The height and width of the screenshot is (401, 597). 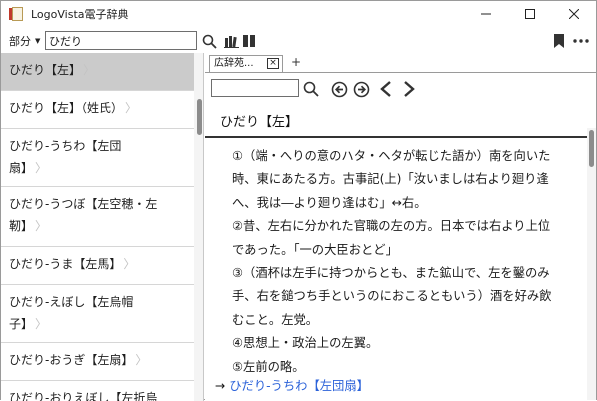 I want to click on bookmark-icon, so click(x=559, y=41).